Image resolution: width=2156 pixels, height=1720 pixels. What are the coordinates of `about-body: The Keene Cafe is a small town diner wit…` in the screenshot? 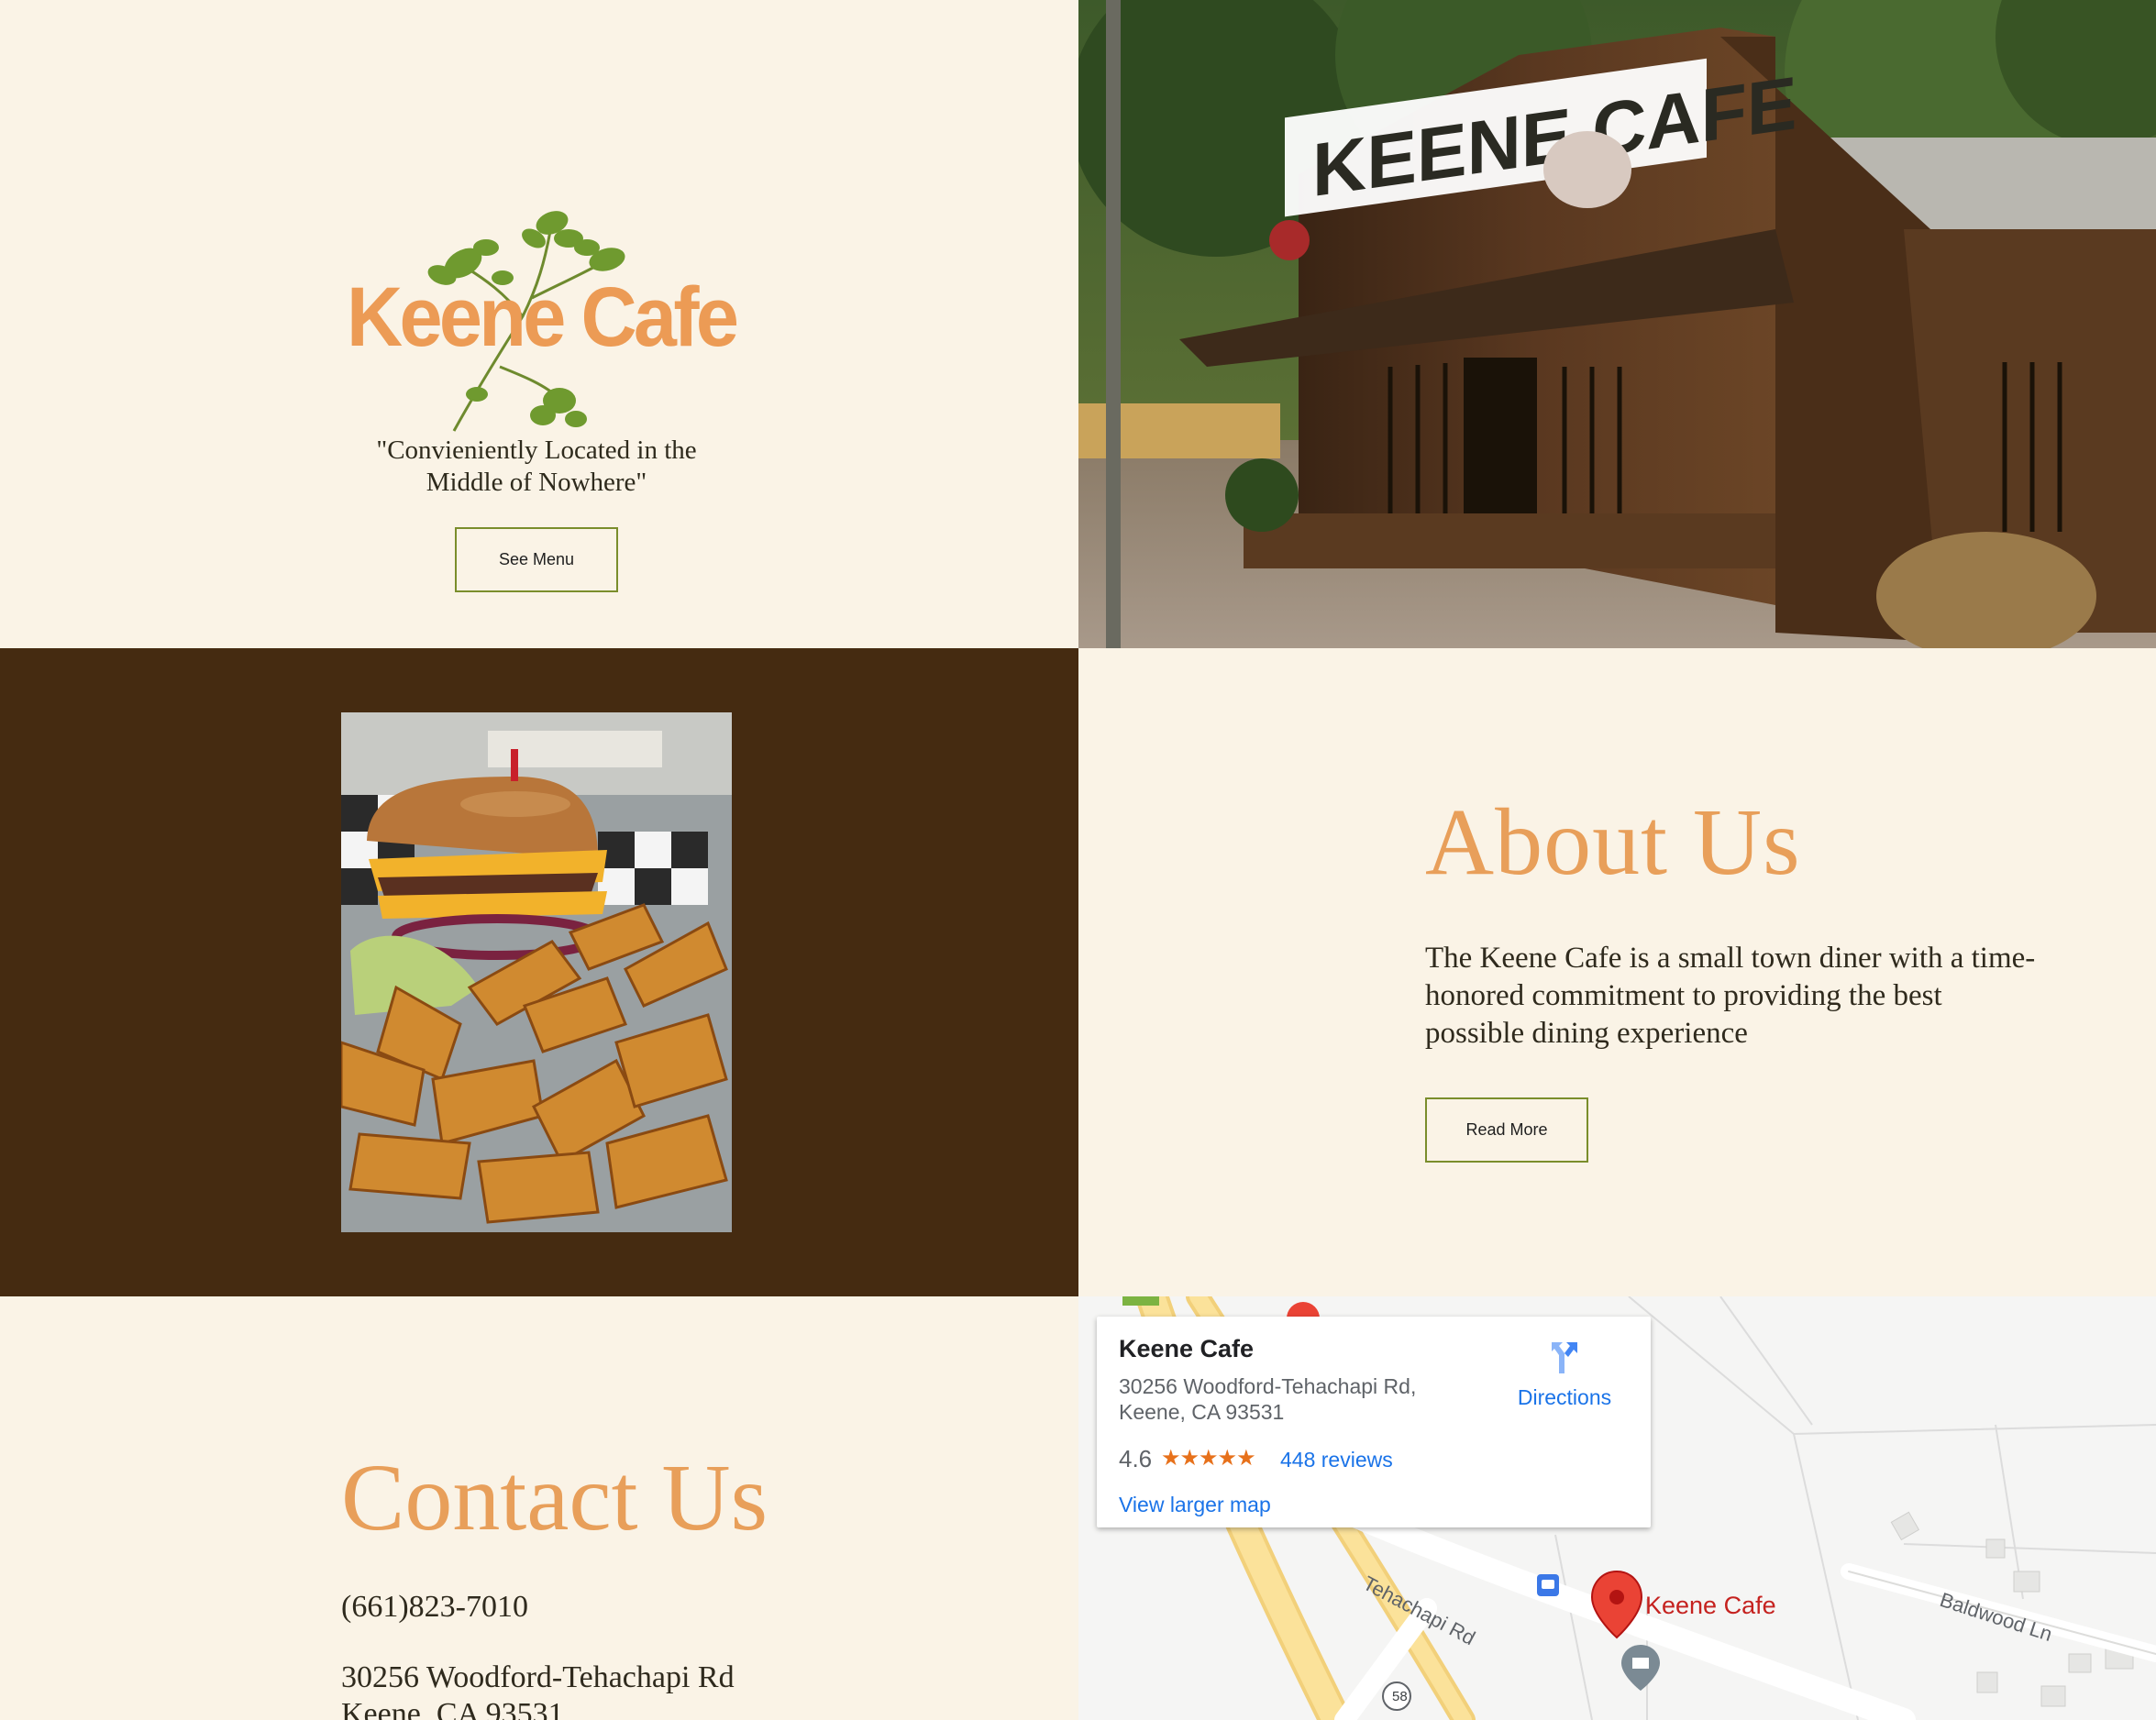 It's located at (1731, 996).